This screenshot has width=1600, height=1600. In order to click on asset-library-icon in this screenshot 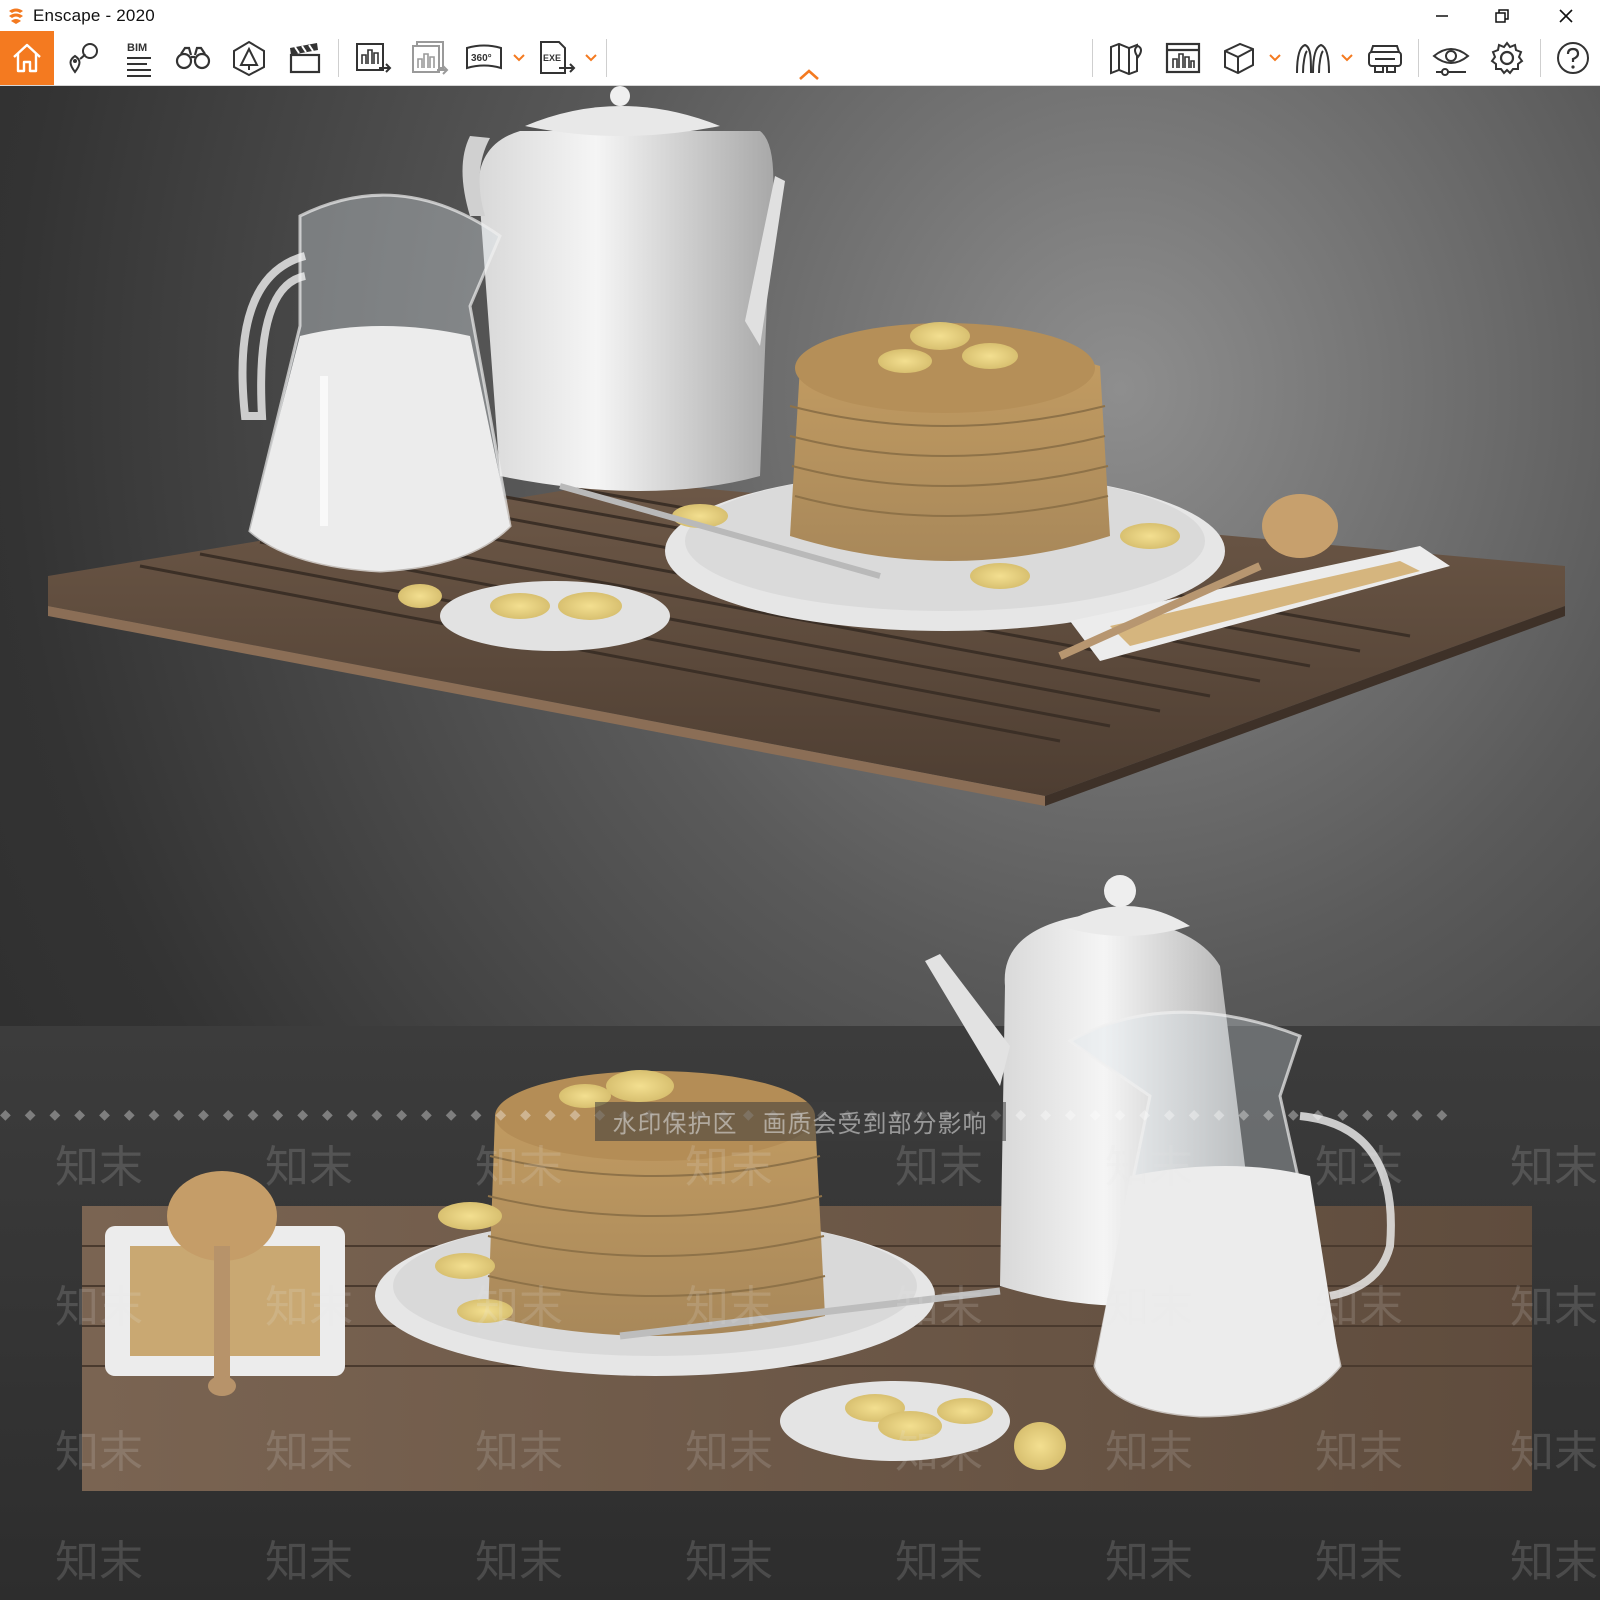, I will do `click(249, 58)`.